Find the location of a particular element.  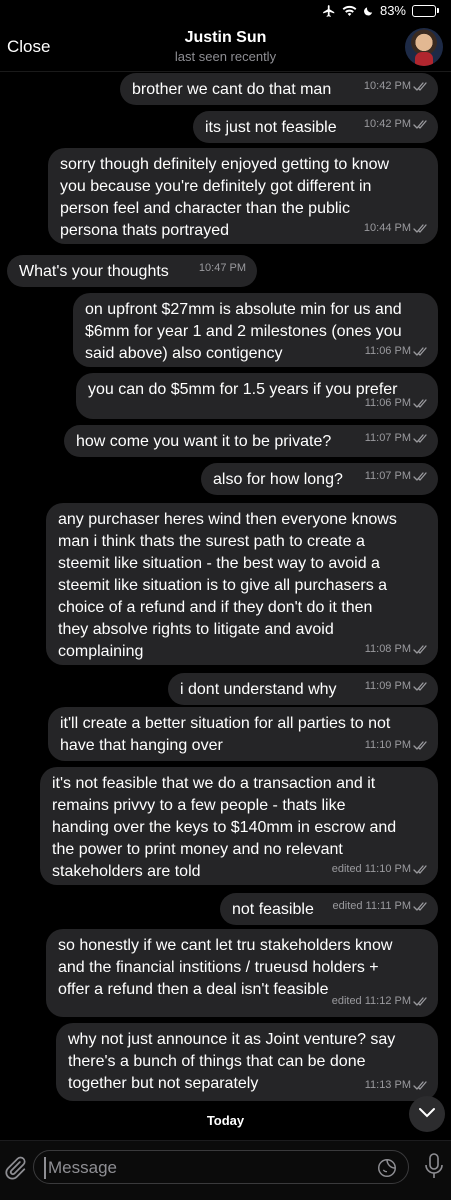

message-time: 10:47 PM is located at coordinates (222, 268).